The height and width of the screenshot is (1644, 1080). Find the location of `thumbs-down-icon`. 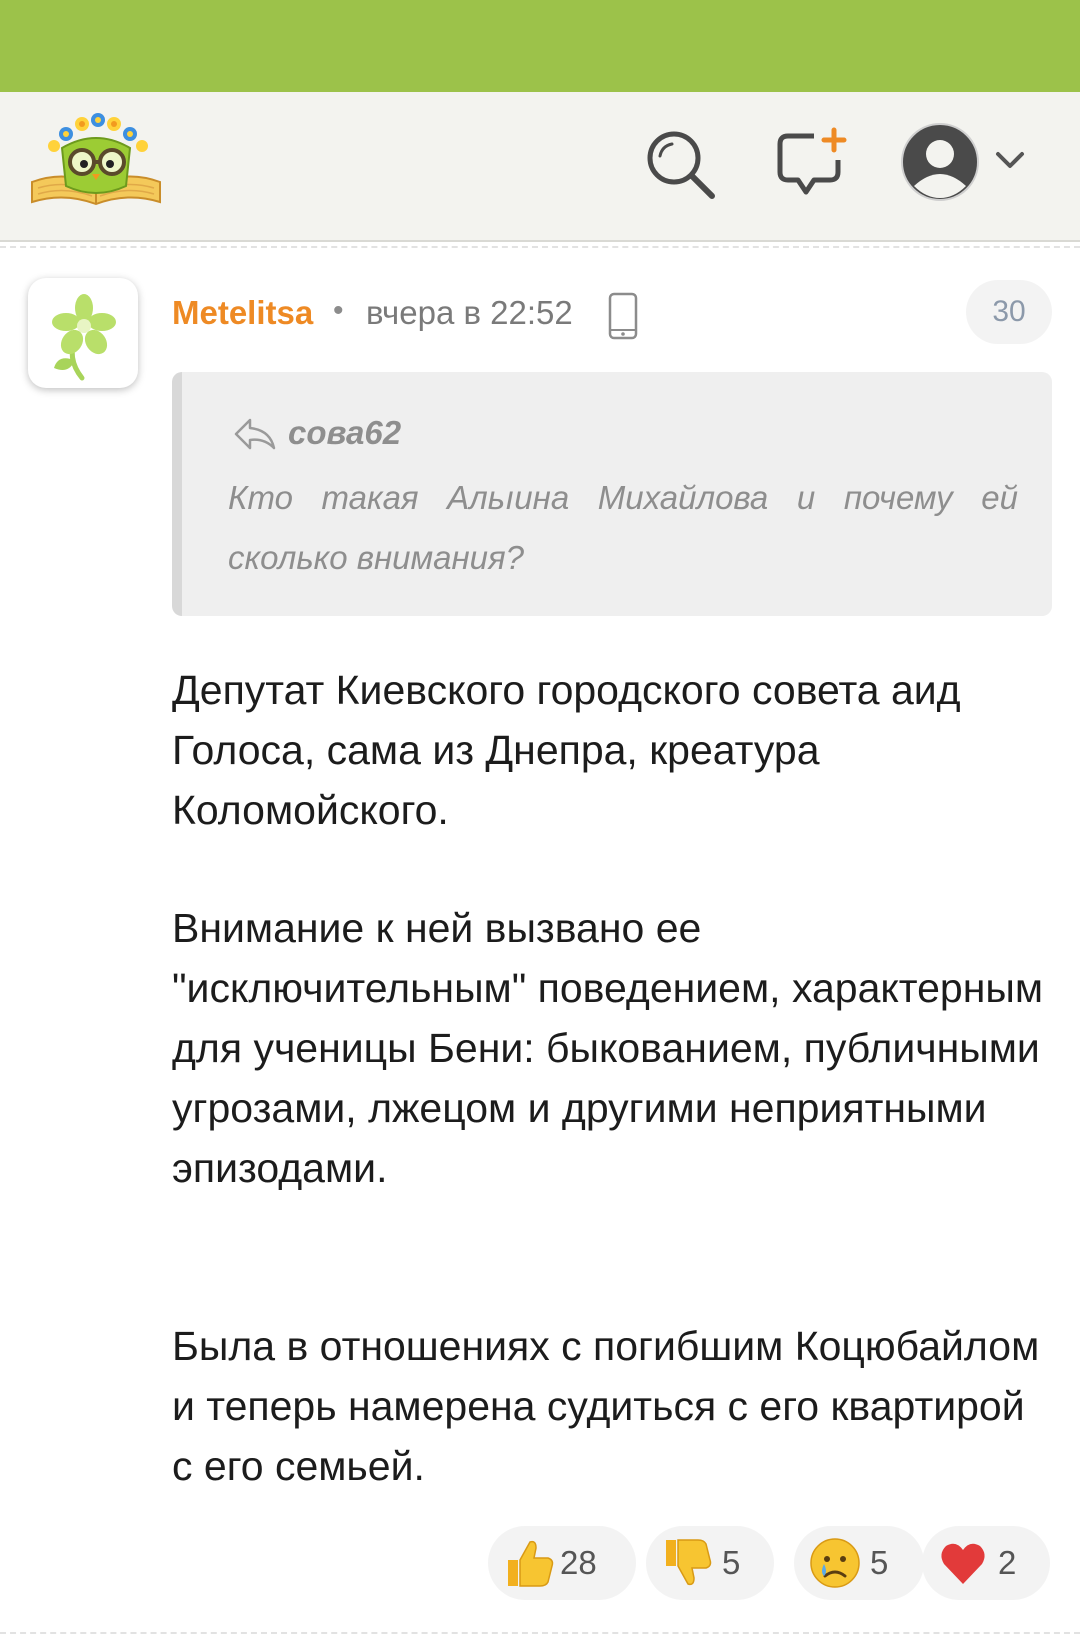

thumbs-down-icon is located at coordinates (689, 1562).